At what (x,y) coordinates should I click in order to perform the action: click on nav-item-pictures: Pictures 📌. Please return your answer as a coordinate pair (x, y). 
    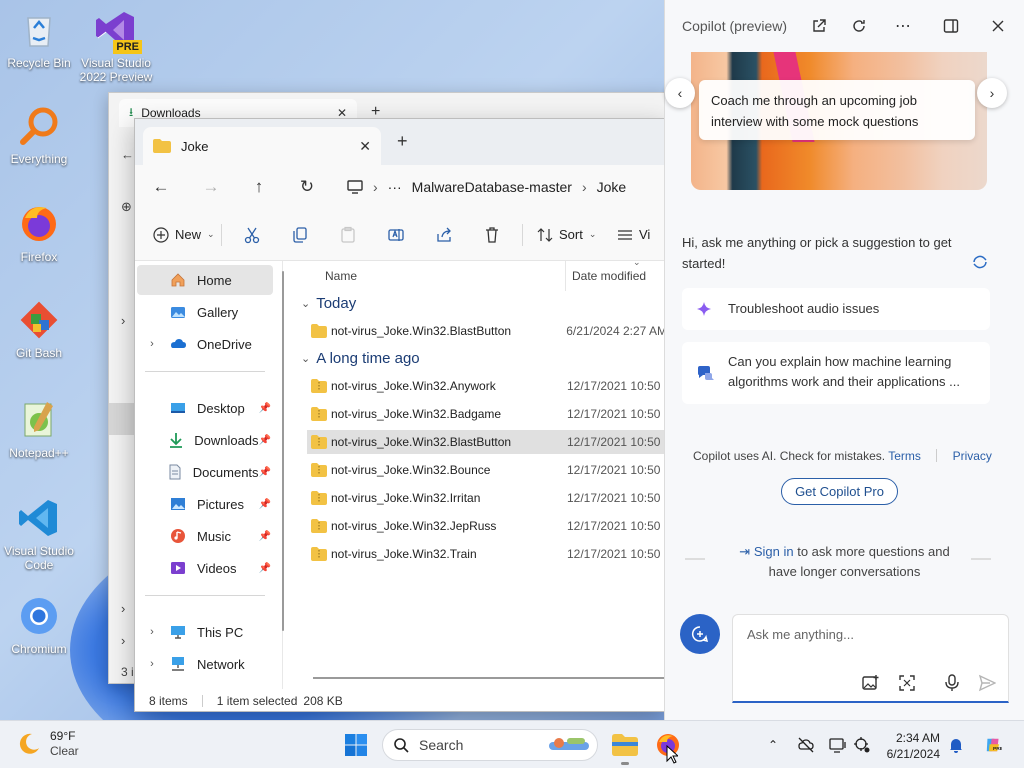
    Looking at the image, I should click on (205, 504).